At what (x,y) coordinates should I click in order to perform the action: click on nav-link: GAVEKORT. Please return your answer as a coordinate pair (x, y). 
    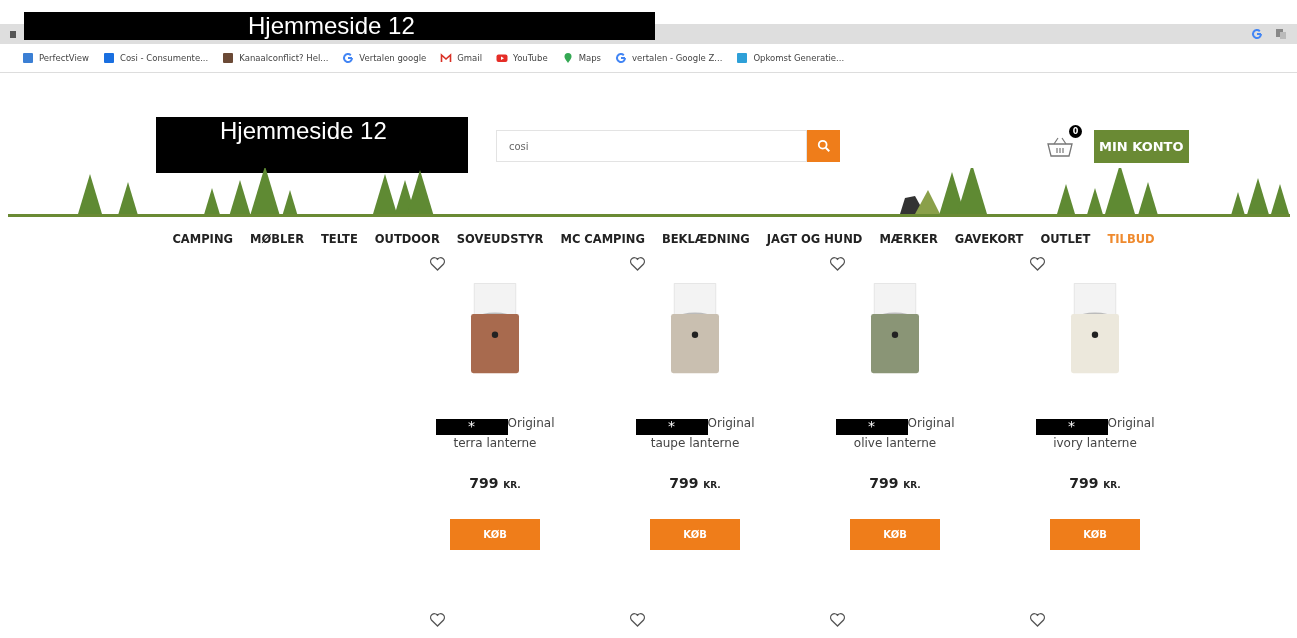
    Looking at the image, I should click on (989, 241).